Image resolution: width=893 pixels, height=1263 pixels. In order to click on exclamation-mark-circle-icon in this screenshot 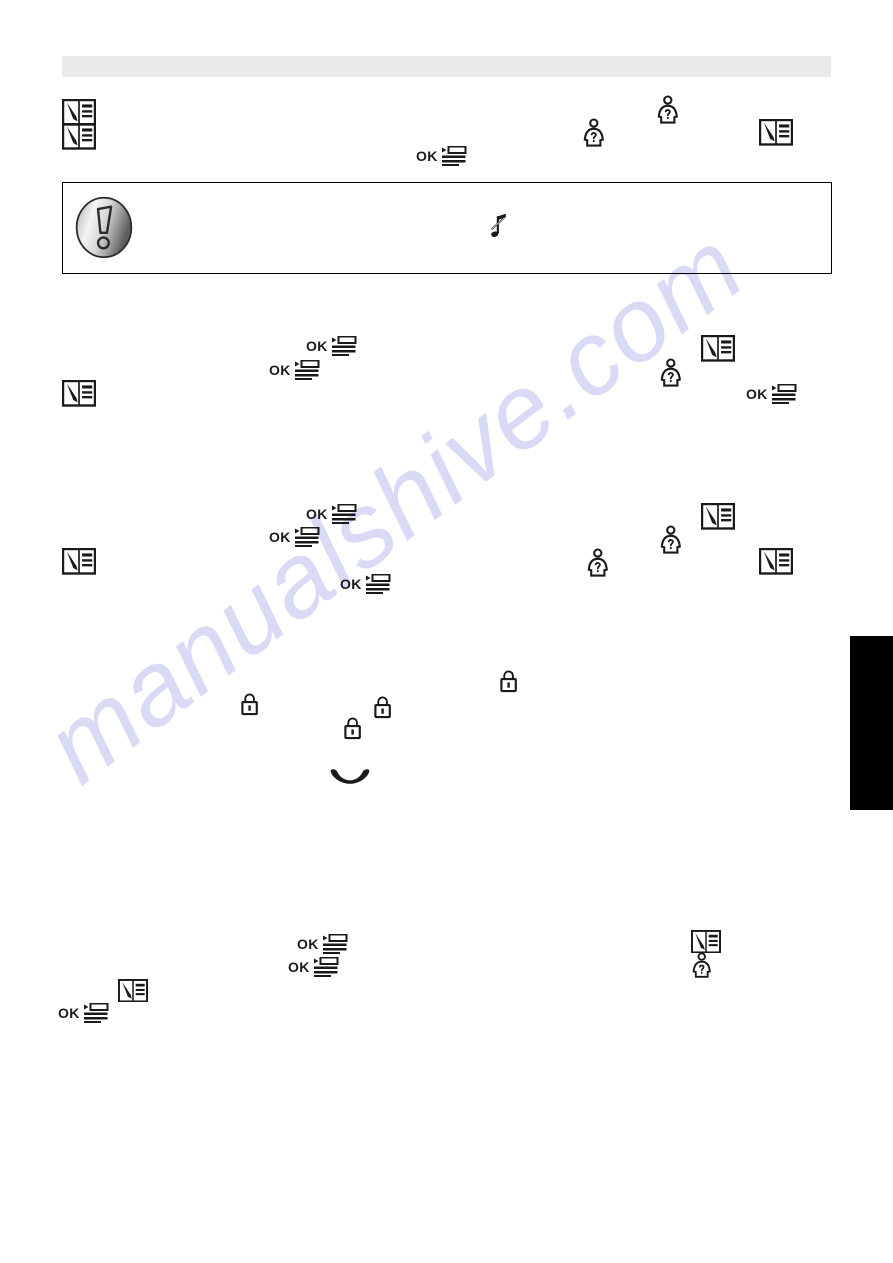, I will do `click(104, 227)`.